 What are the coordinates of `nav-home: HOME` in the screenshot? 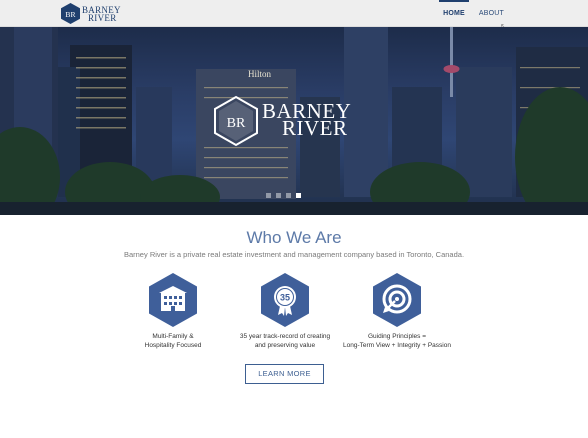 It's located at (454, 13).